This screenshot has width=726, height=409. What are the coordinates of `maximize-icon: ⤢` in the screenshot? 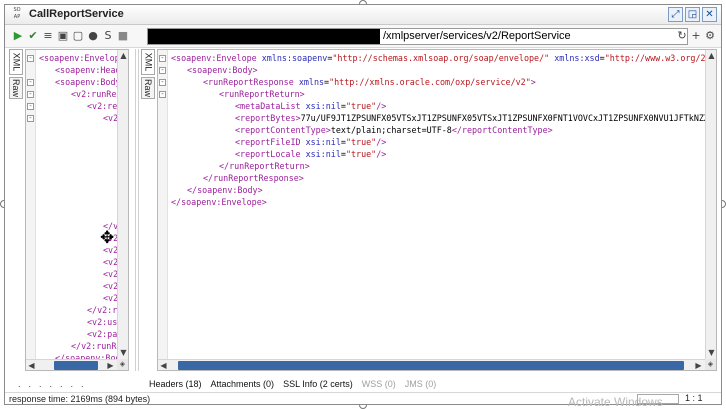 It's located at (675, 14).